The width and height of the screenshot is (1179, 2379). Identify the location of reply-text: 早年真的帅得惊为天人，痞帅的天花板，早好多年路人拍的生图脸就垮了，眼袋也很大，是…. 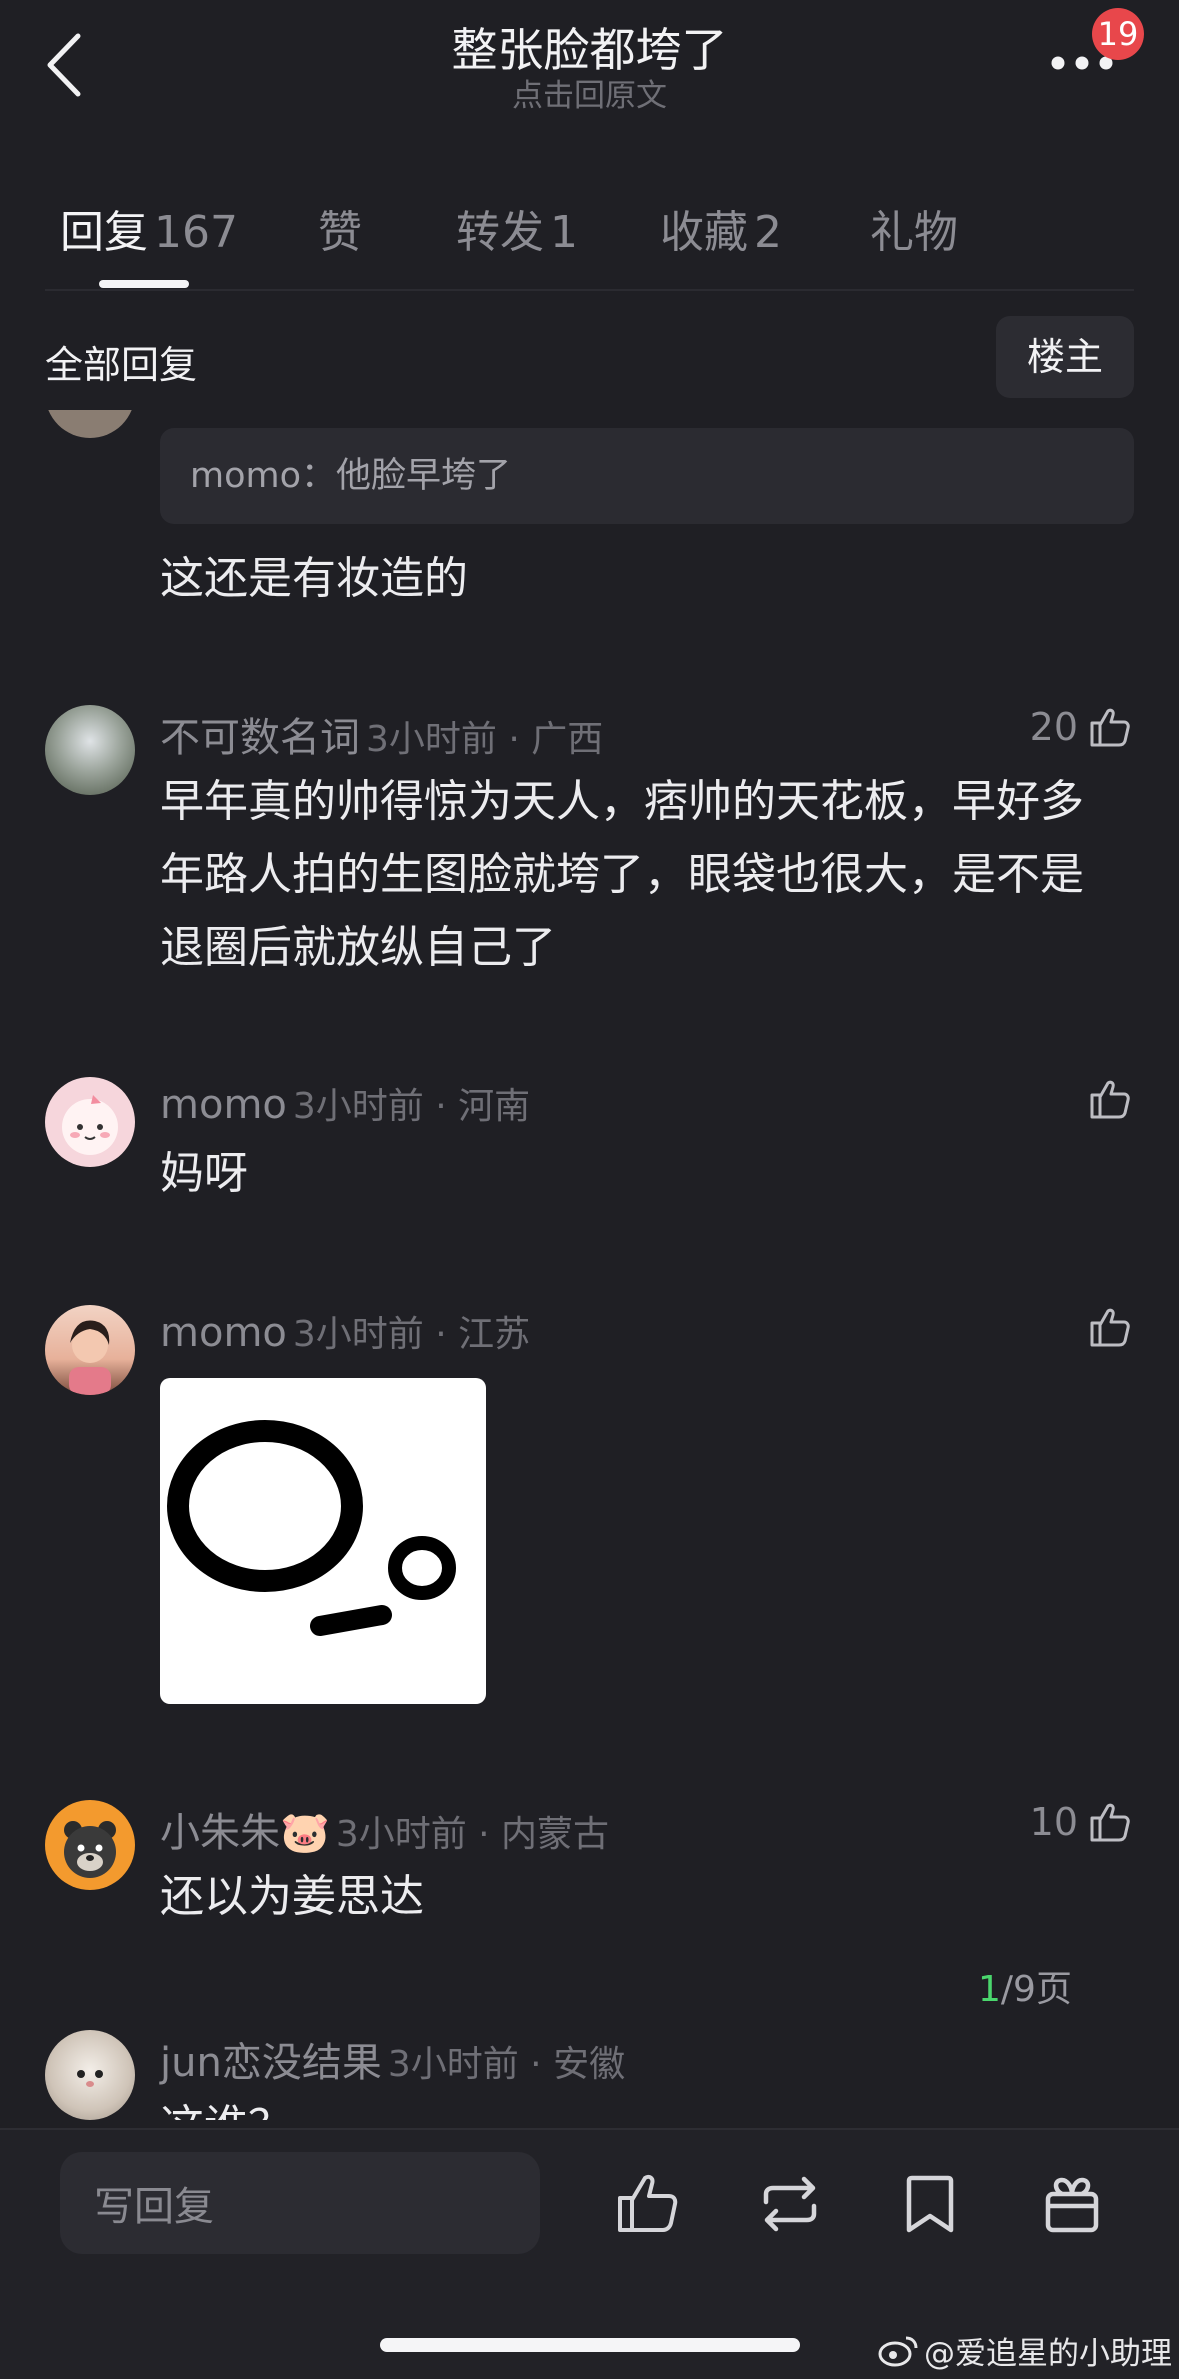
(622, 874).